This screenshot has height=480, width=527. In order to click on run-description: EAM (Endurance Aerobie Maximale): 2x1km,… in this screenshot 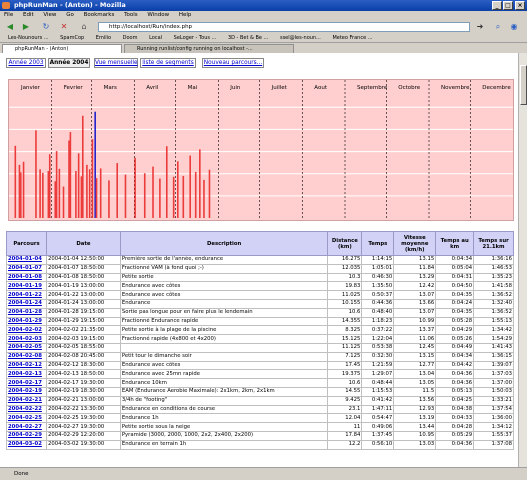, I will do `click(224, 391)`.